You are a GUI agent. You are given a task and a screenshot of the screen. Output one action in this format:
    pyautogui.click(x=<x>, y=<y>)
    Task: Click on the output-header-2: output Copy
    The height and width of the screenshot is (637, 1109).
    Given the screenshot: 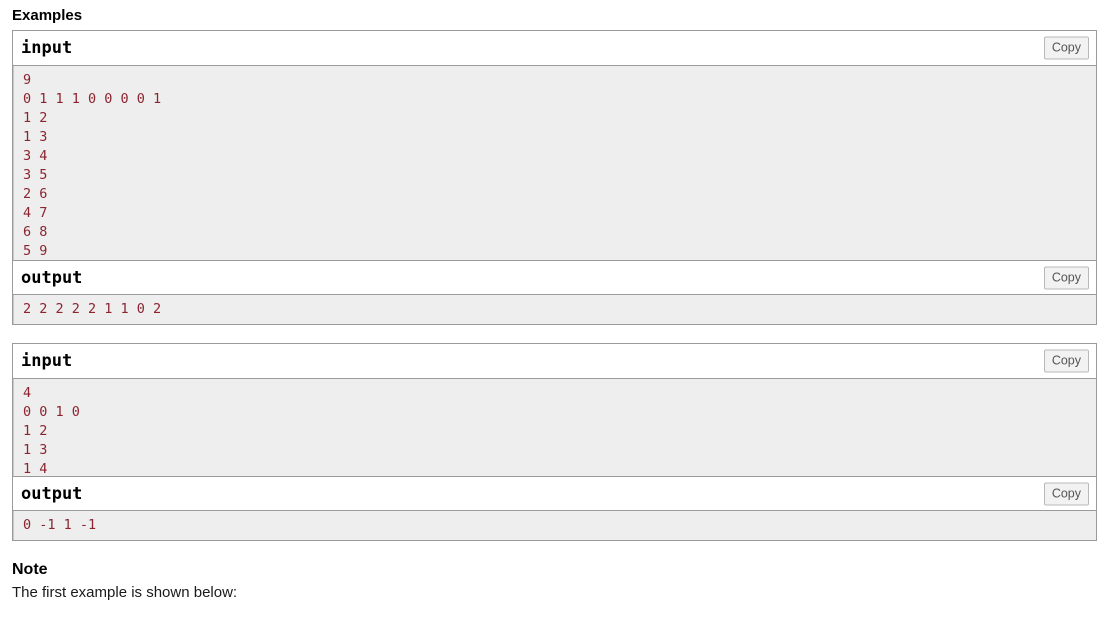 What is the action you would take?
    pyautogui.click(x=554, y=493)
    